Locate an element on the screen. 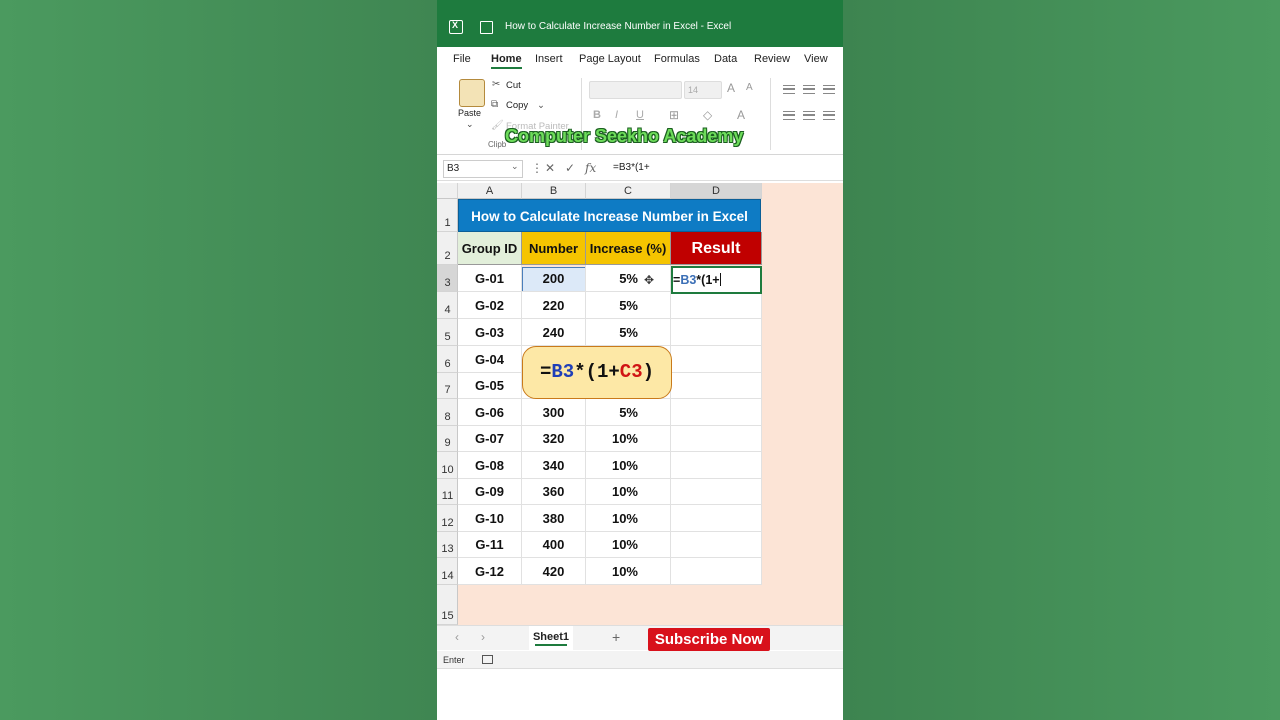 This screenshot has width=1280, height=720. header-increase: Increase (%) is located at coordinates (628, 248).